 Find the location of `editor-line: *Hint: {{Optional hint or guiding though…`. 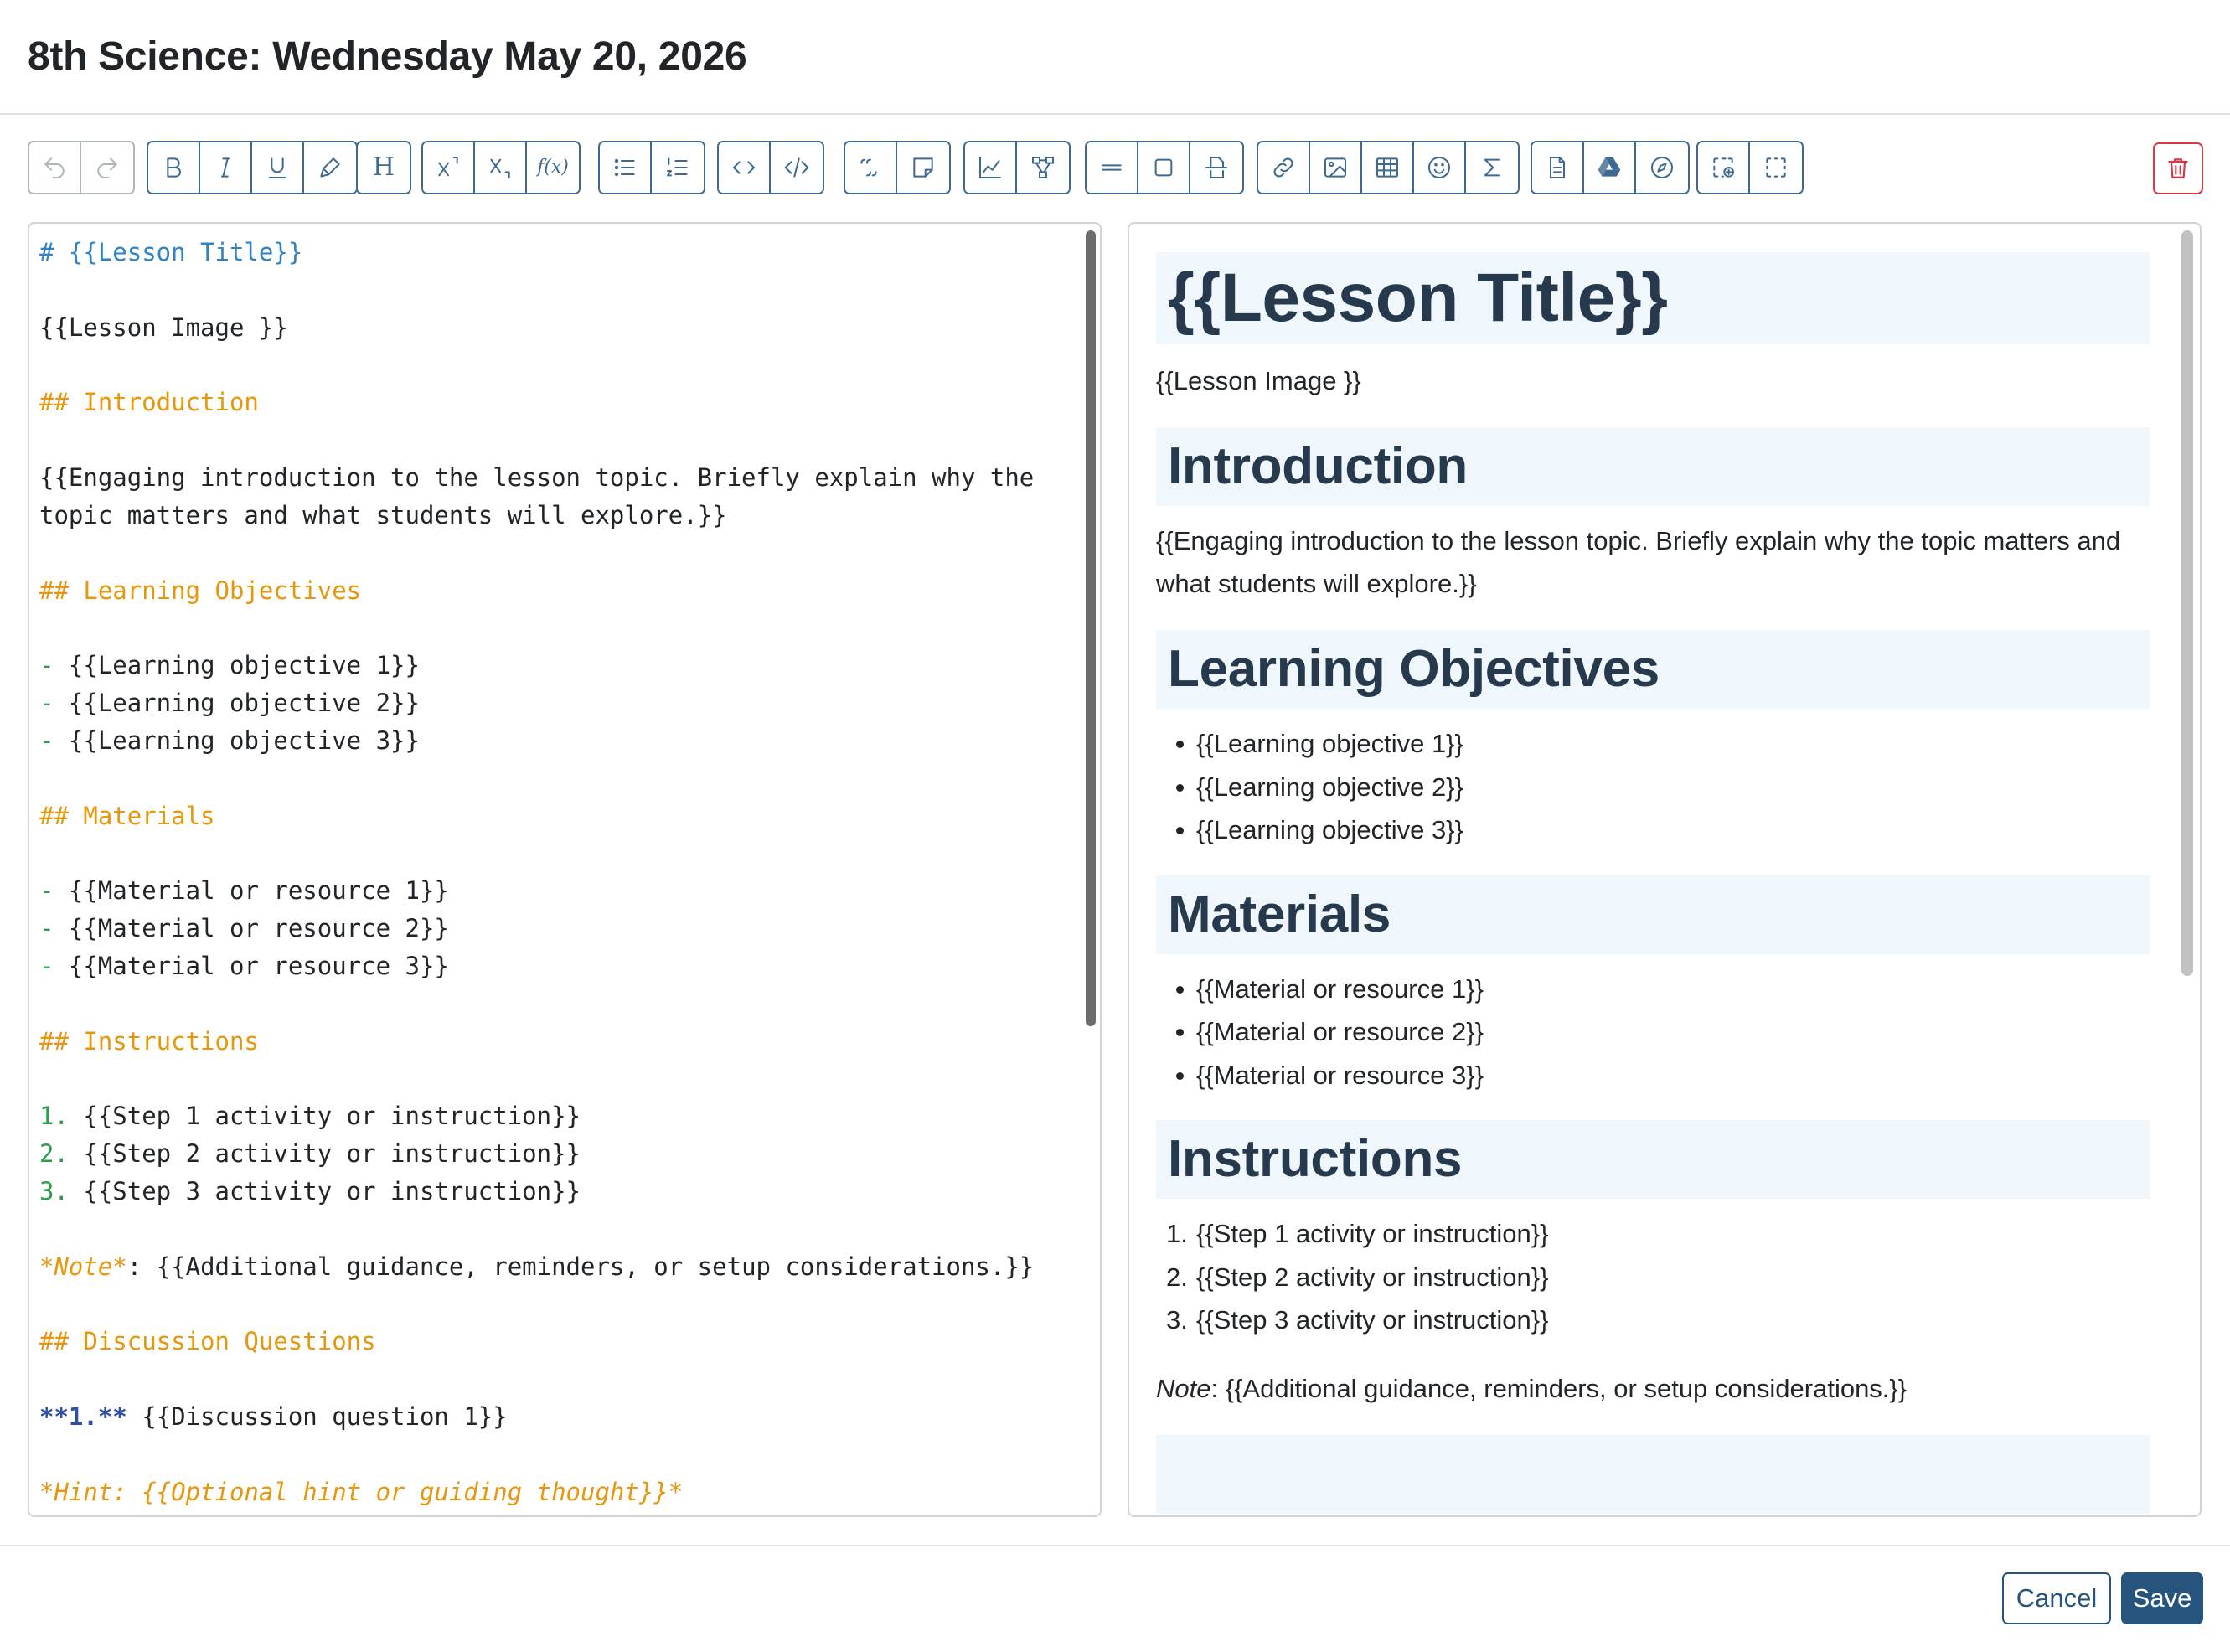

editor-line: *Hint: {{Optional hint or guiding though… is located at coordinates (558, 1492).